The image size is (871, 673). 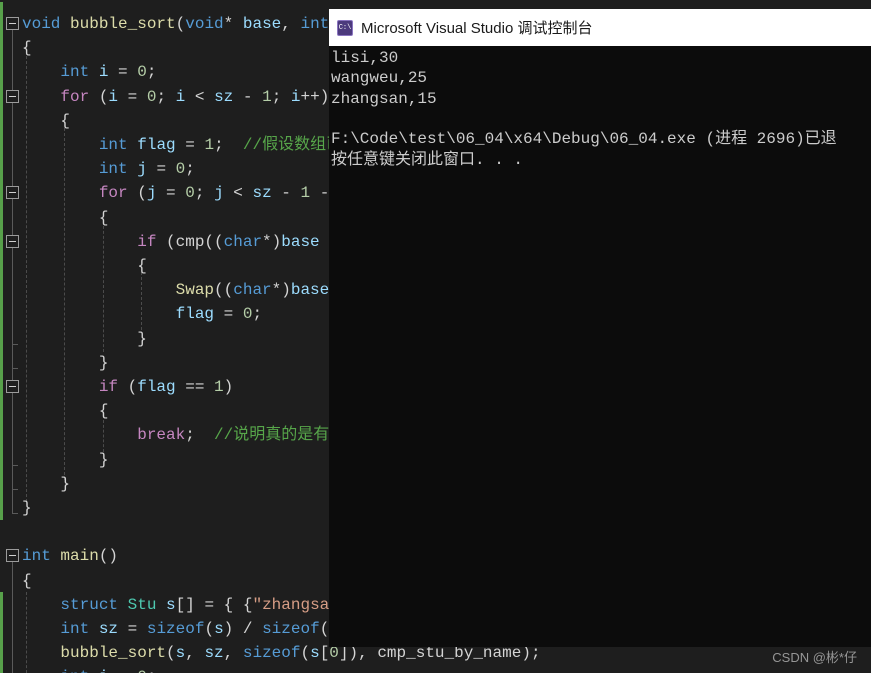 I want to click on code-text: if (flag == 1), so click(x=166, y=387).